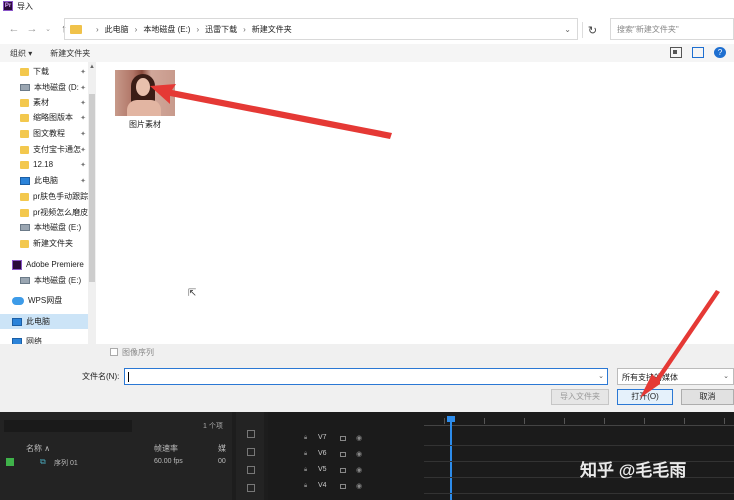 Image resolution: width=734 pixels, height=500 pixels. What do you see at coordinates (92, 67) in the screenshot?
I see `scroll-up-icon: ▲` at bounding box center [92, 67].